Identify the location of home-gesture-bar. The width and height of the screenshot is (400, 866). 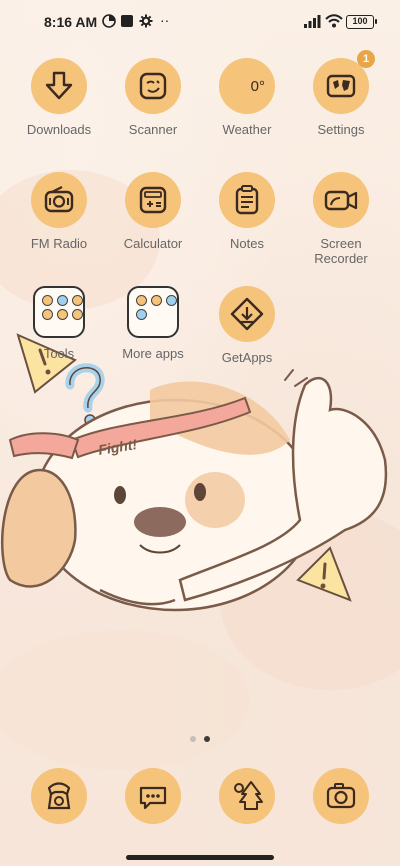
(200, 857).